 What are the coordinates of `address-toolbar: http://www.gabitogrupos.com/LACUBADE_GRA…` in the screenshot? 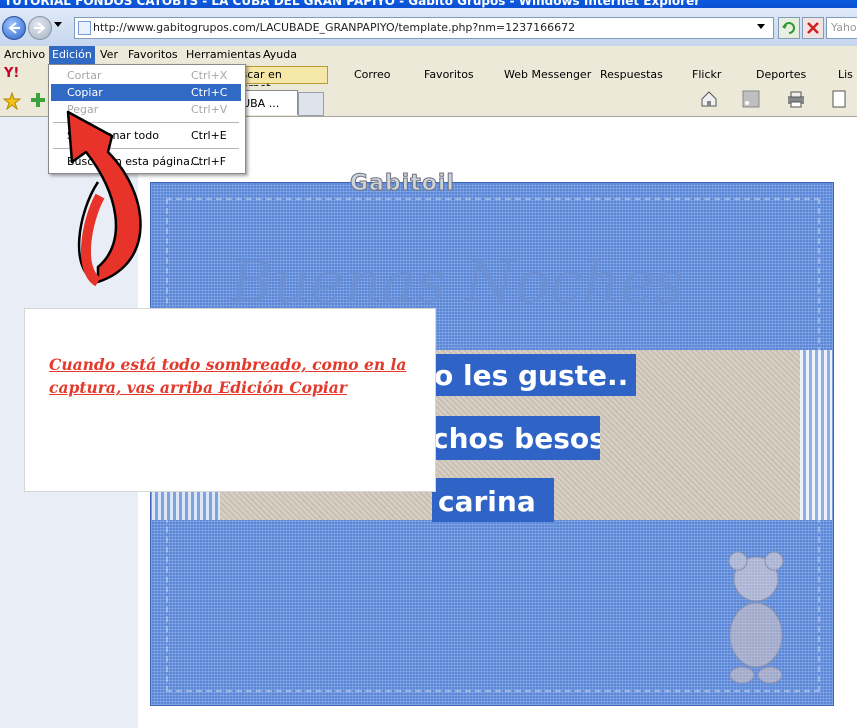 It's located at (428, 27).